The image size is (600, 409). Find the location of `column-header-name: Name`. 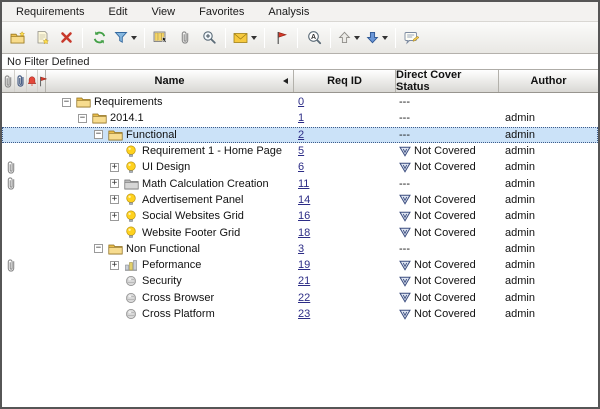

column-header-name: Name is located at coordinates (170, 81).